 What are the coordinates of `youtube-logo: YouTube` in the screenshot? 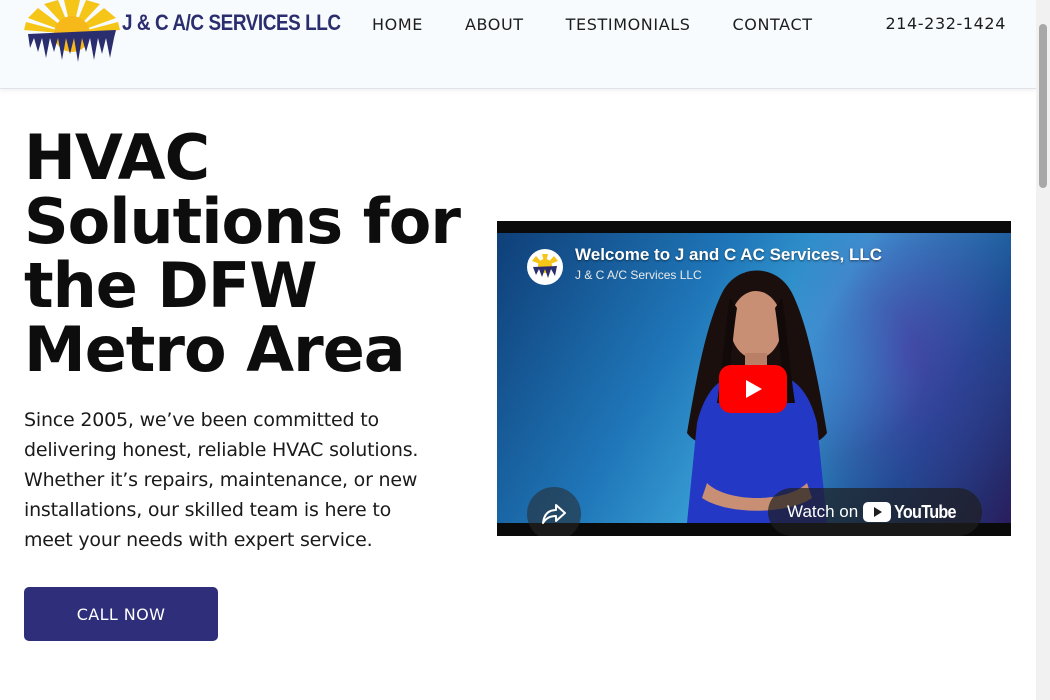 It's located at (913, 512).